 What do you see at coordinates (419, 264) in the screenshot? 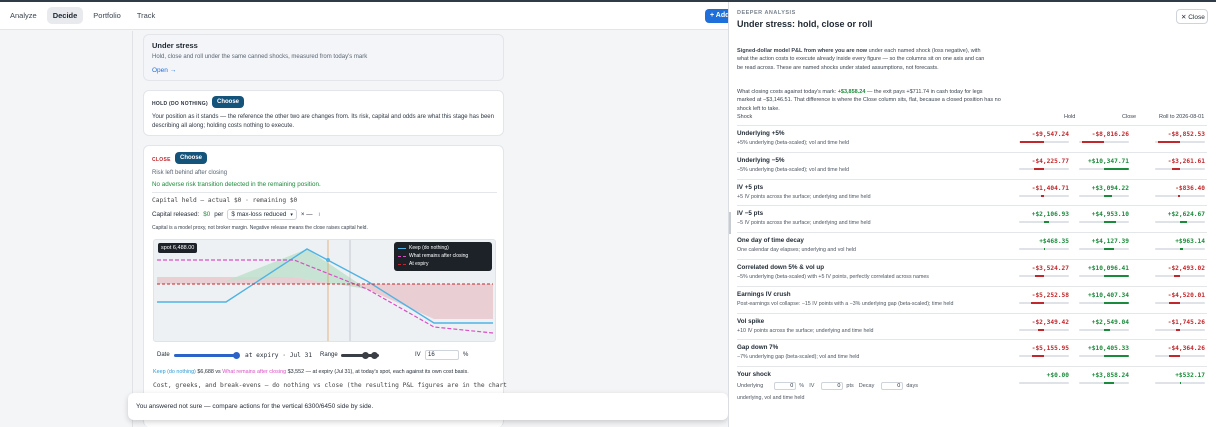
I see `legend-expiry-label: At expiry` at bounding box center [419, 264].